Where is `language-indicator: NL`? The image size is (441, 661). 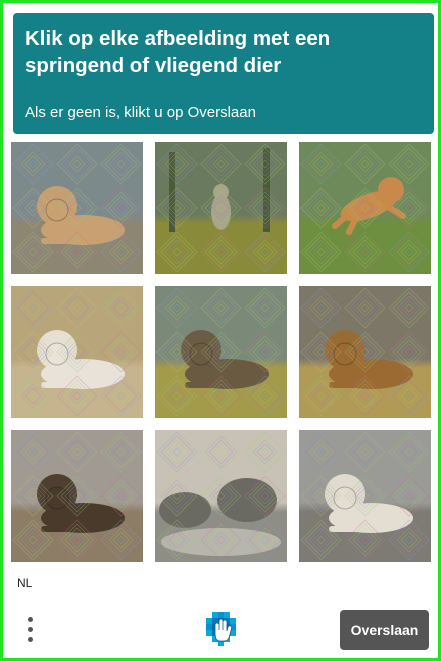
language-indicator: NL is located at coordinates (24, 583).